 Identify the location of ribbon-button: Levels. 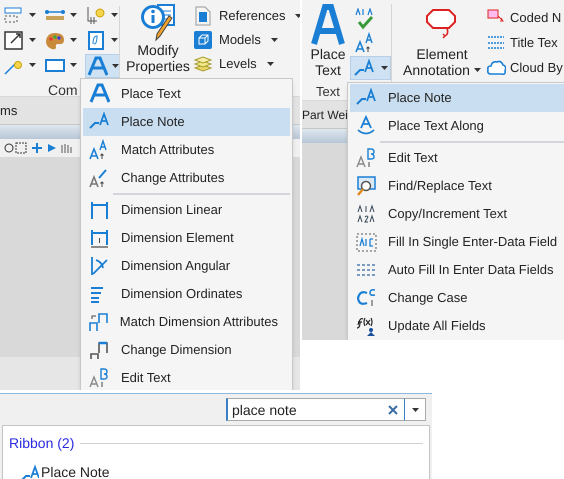
(246, 63).